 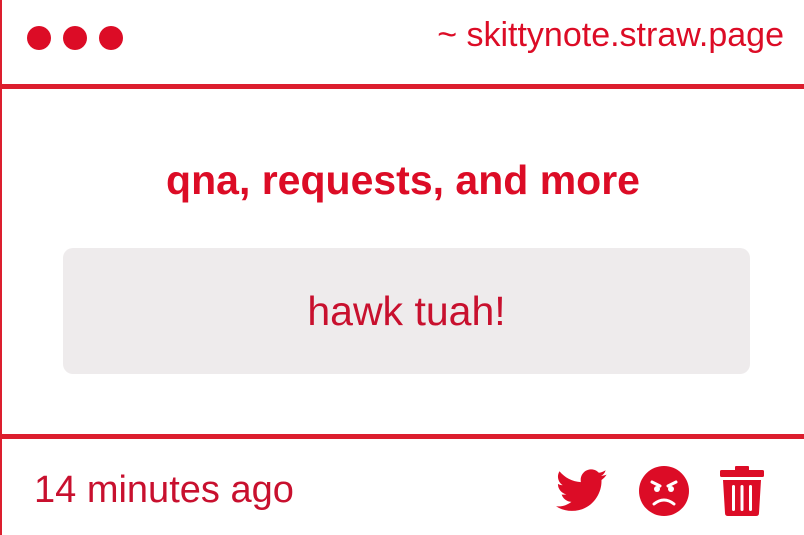 I want to click on react-angry-button, so click(x=664, y=491).